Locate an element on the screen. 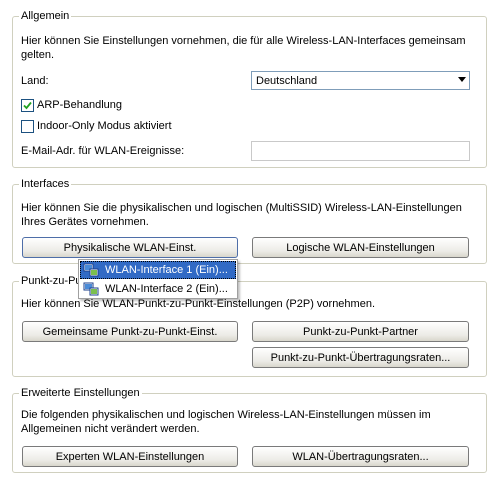 This screenshot has width=491, height=488. checkmark-icon is located at coordinates (27, 105).